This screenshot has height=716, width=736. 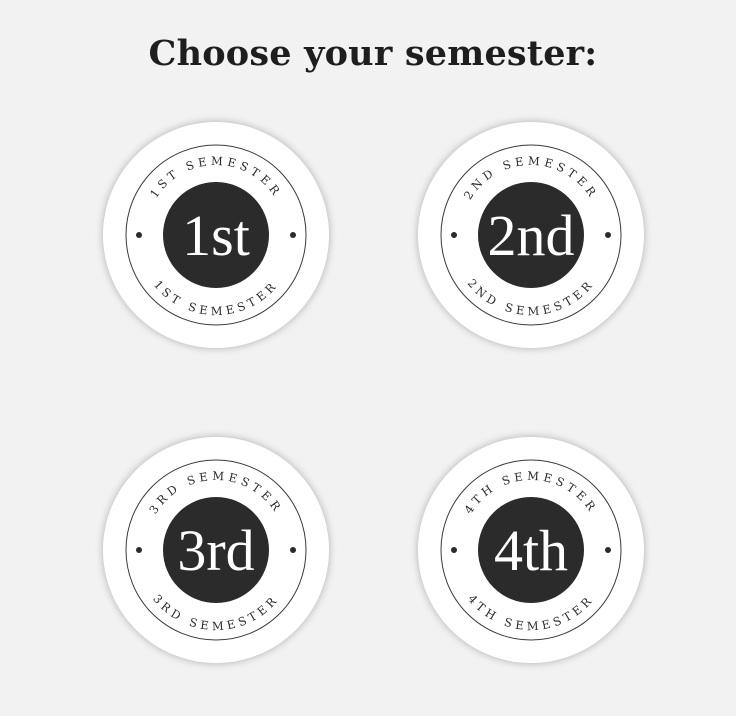 I want to click on semester-4-badge: 4TH SEMESTER 4TH SEMESTER 4th, so click(x=531, y=550).